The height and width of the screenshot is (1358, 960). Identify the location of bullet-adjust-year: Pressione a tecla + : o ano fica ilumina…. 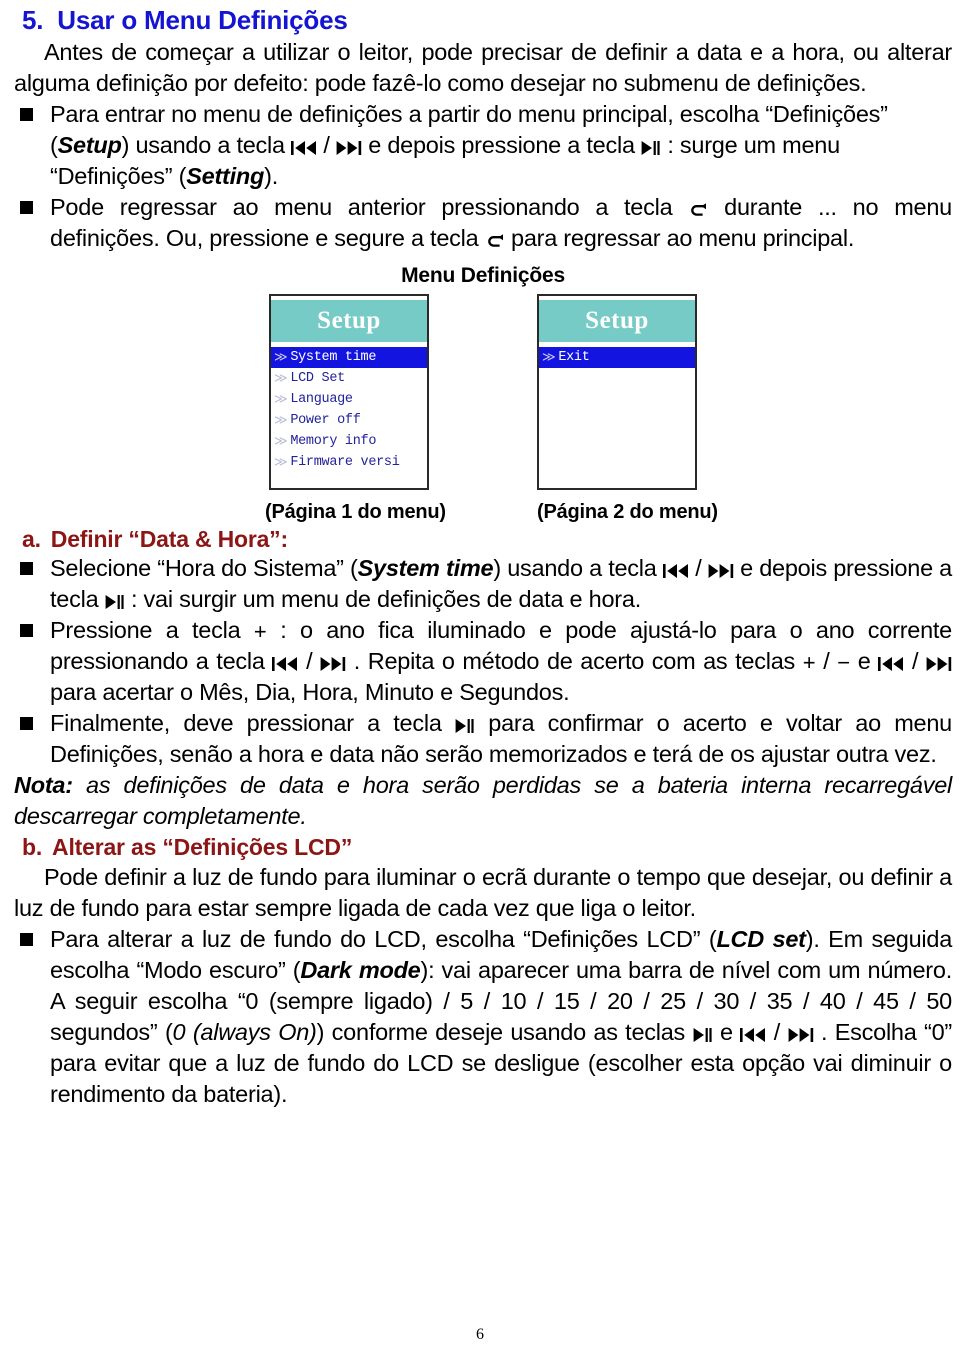
(483, 661).